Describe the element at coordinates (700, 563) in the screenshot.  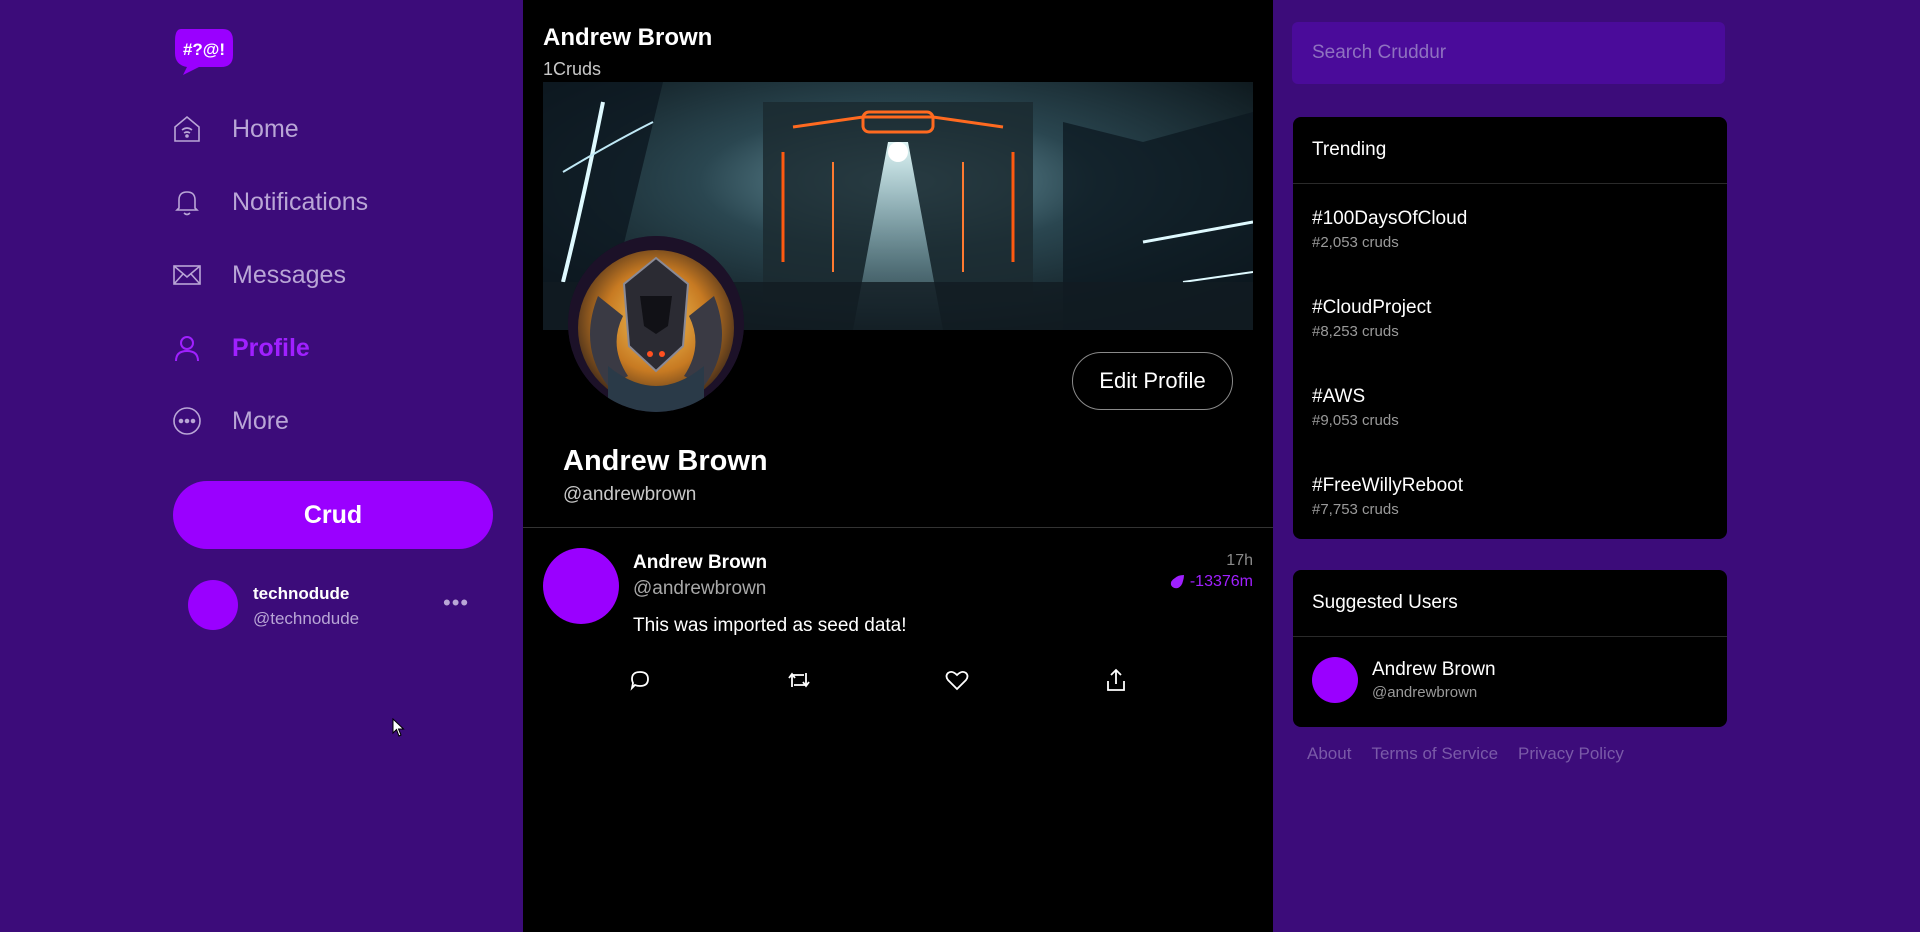
I see `crud-author-name: Andrew Brown` at that location.